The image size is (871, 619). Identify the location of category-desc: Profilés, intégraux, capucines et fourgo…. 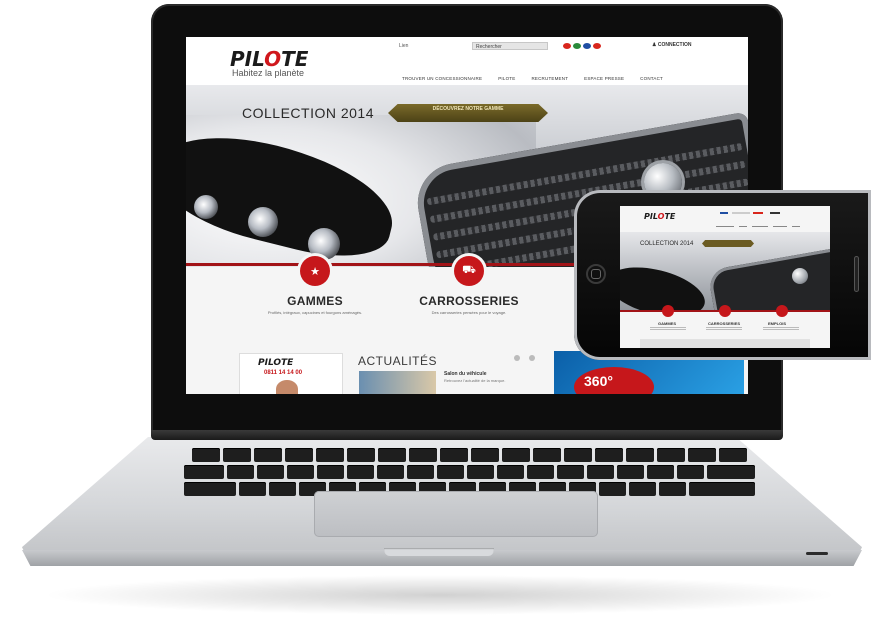
(315, 312).